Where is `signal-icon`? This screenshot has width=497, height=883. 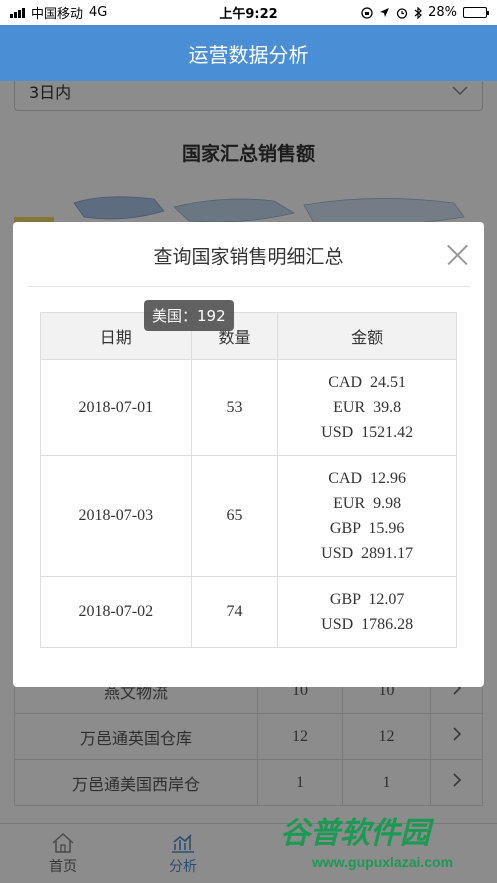 signal-icon is located at coordinates (17, 12).